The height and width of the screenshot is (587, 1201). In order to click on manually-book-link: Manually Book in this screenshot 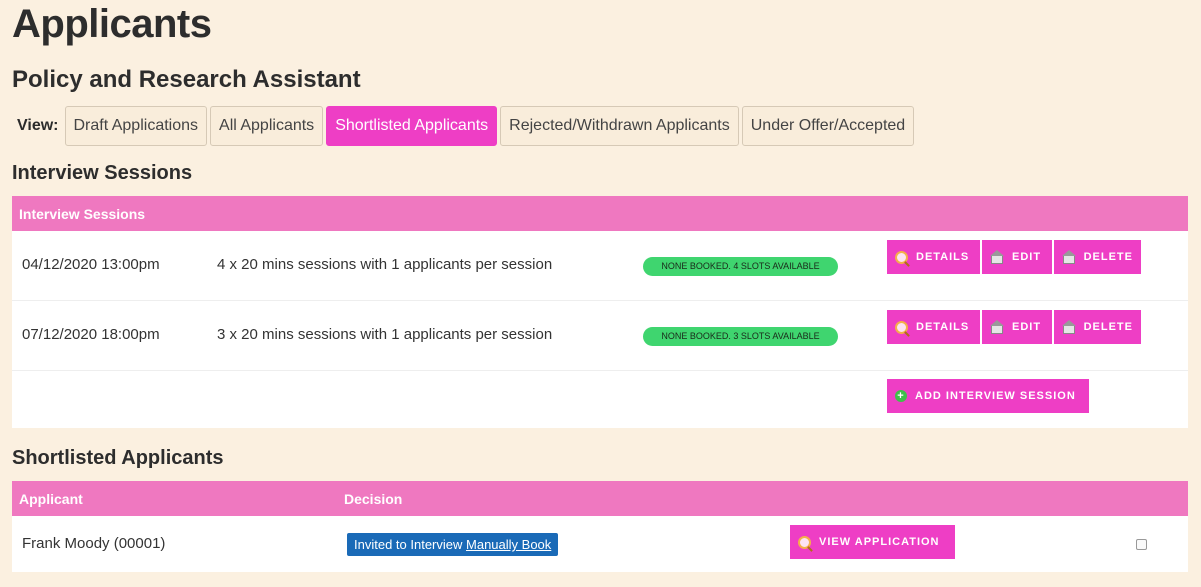, I will do `click(508, 544)`.